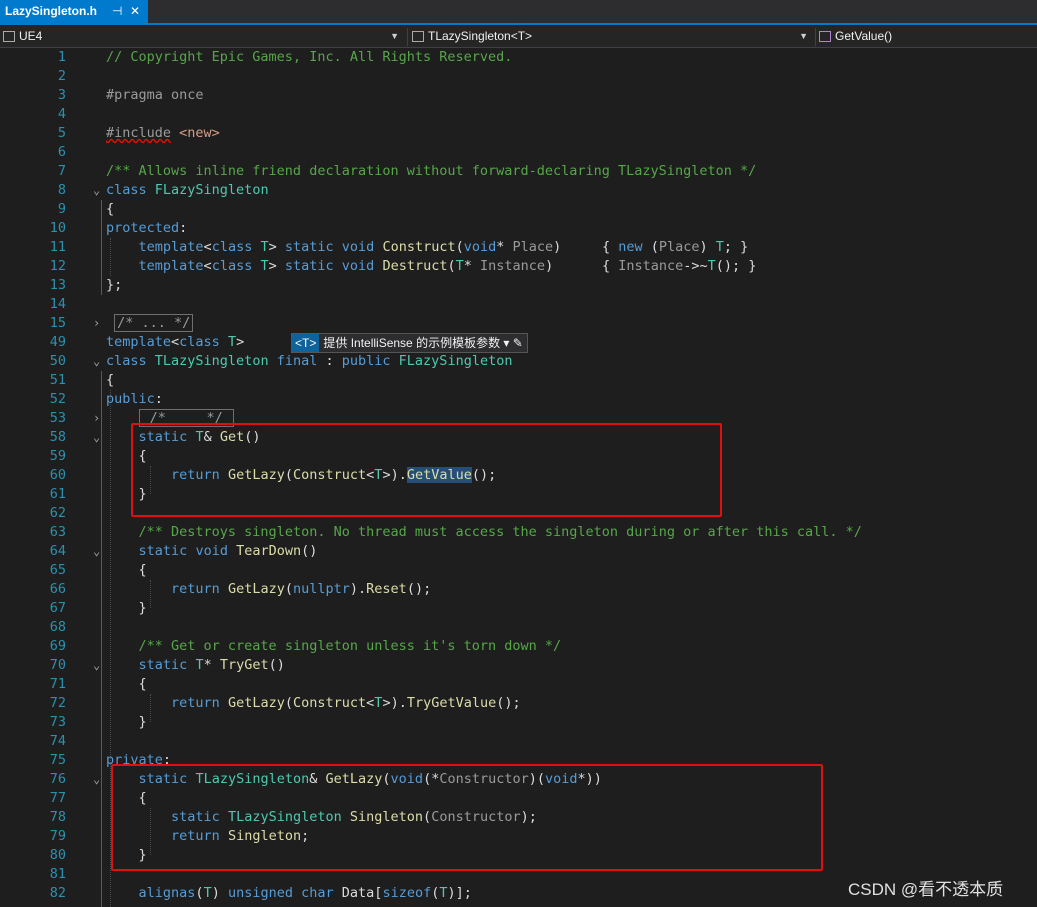  What do you see at coordinates (57, 266) in the screenshot?
I see `line-number: 12` at bounding box center [57, 266].